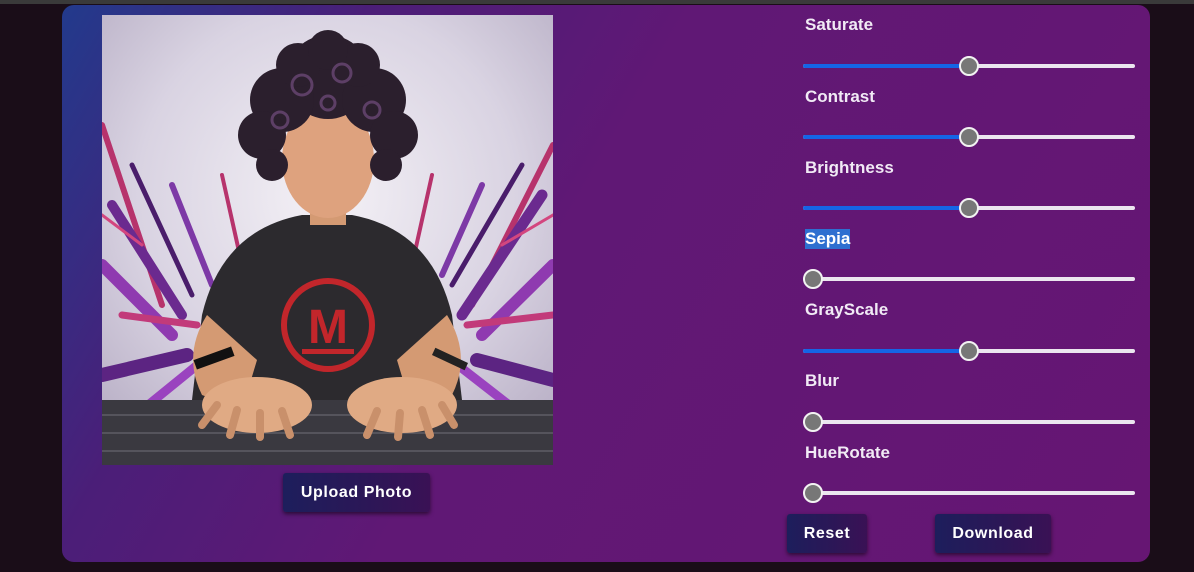 This screenshot has height=572, width=1194. I want to click on shirt-logo-letter: M, so click(328, 327).